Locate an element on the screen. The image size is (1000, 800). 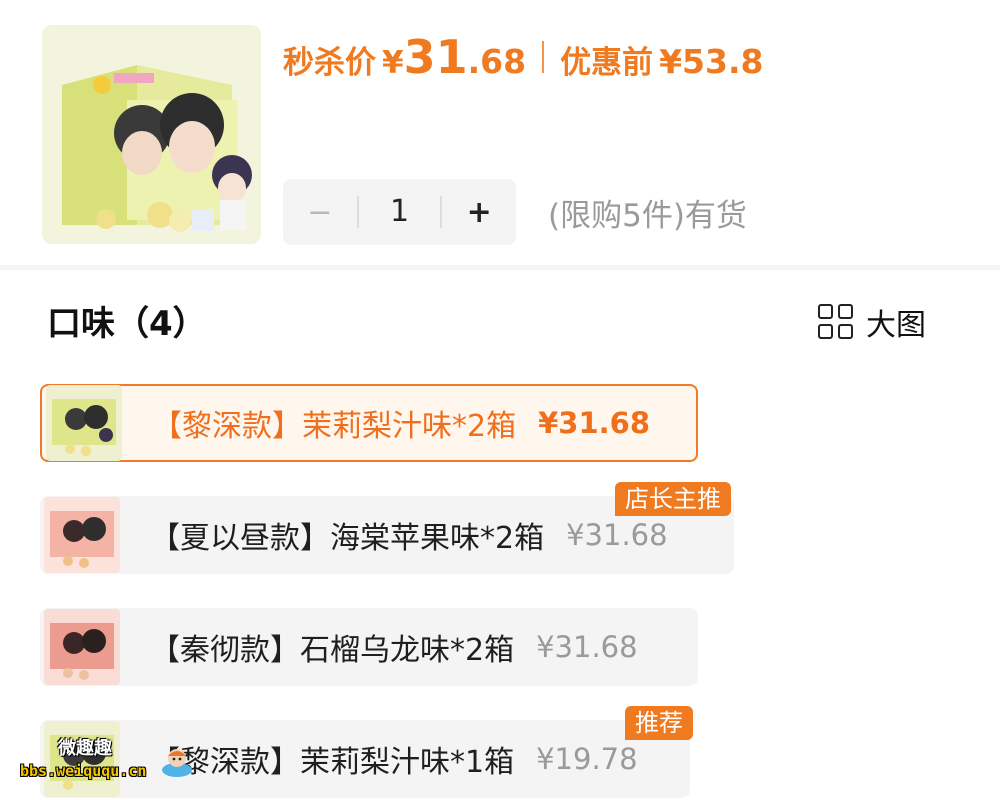
sale-price-label: 秒杀价 is located at coordinates (329, 63).